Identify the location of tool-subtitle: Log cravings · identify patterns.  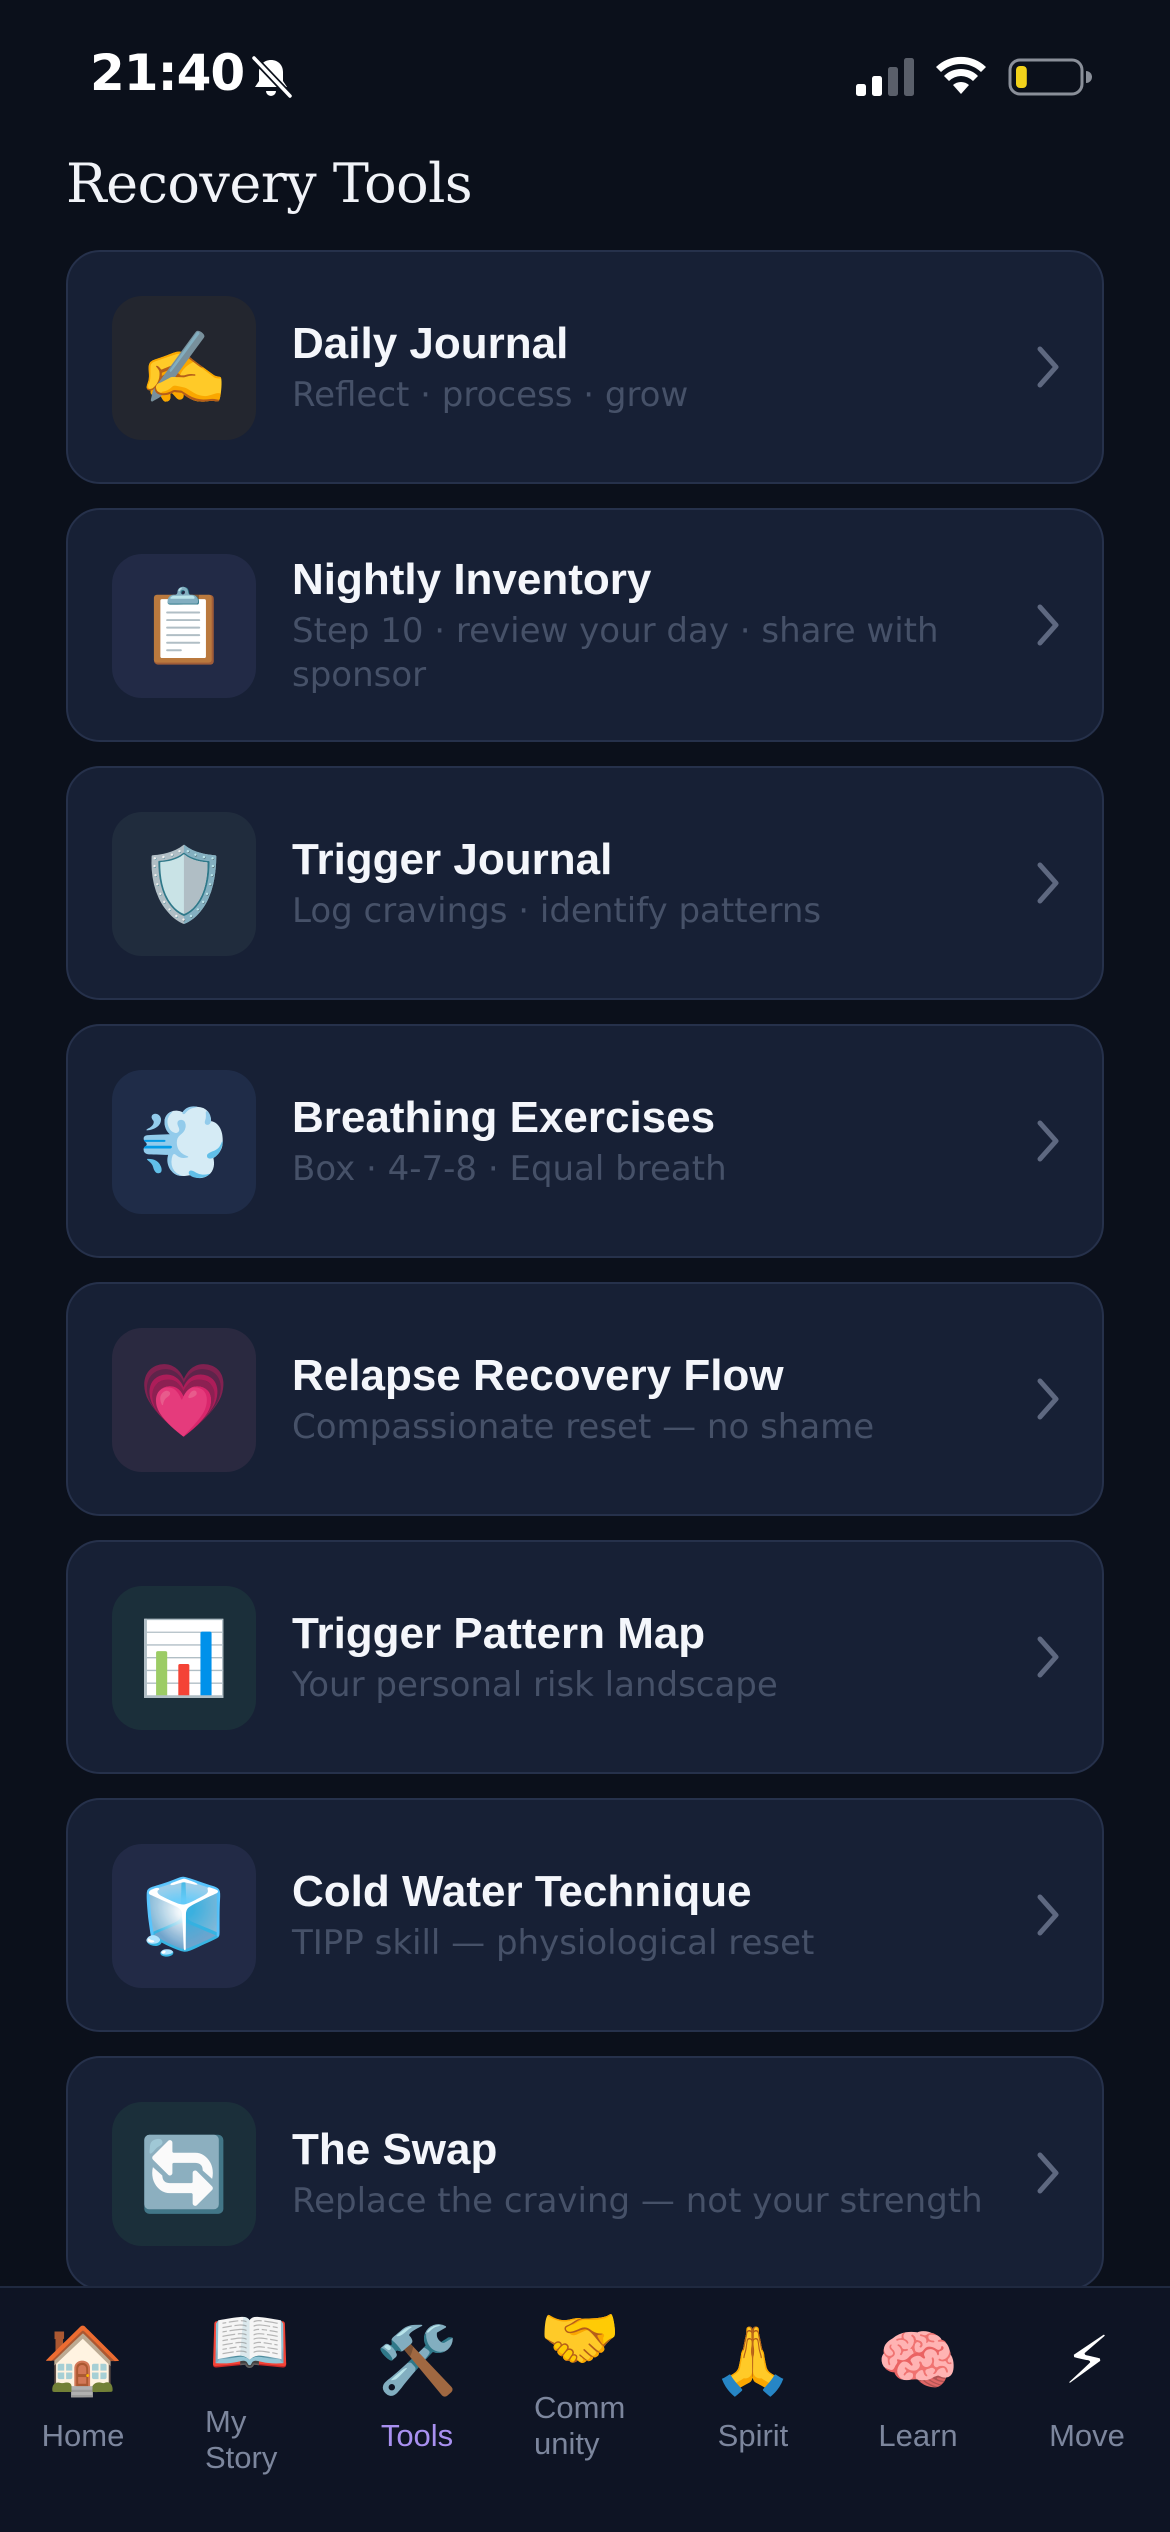
(557, 911).